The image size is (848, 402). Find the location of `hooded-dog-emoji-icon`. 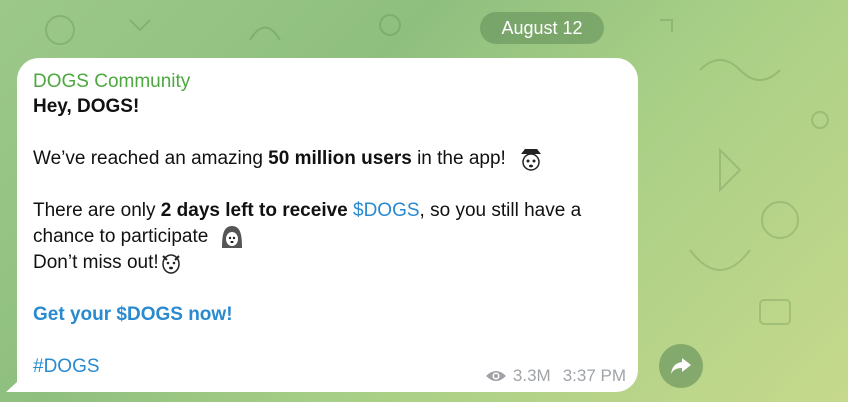

hooded-dog-emoji-icon is located at coordinates (231, 237).